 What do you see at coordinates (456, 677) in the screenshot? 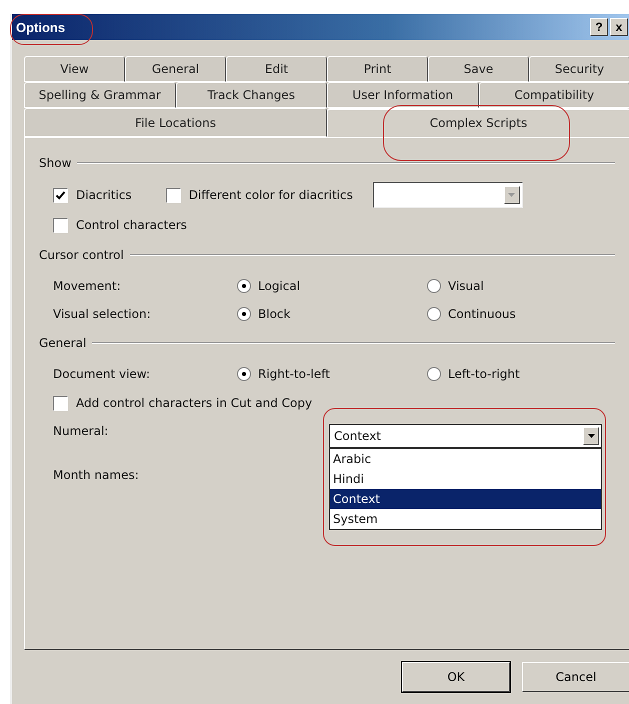
I see `ok-button: OK` at bounding box center [456, 677].